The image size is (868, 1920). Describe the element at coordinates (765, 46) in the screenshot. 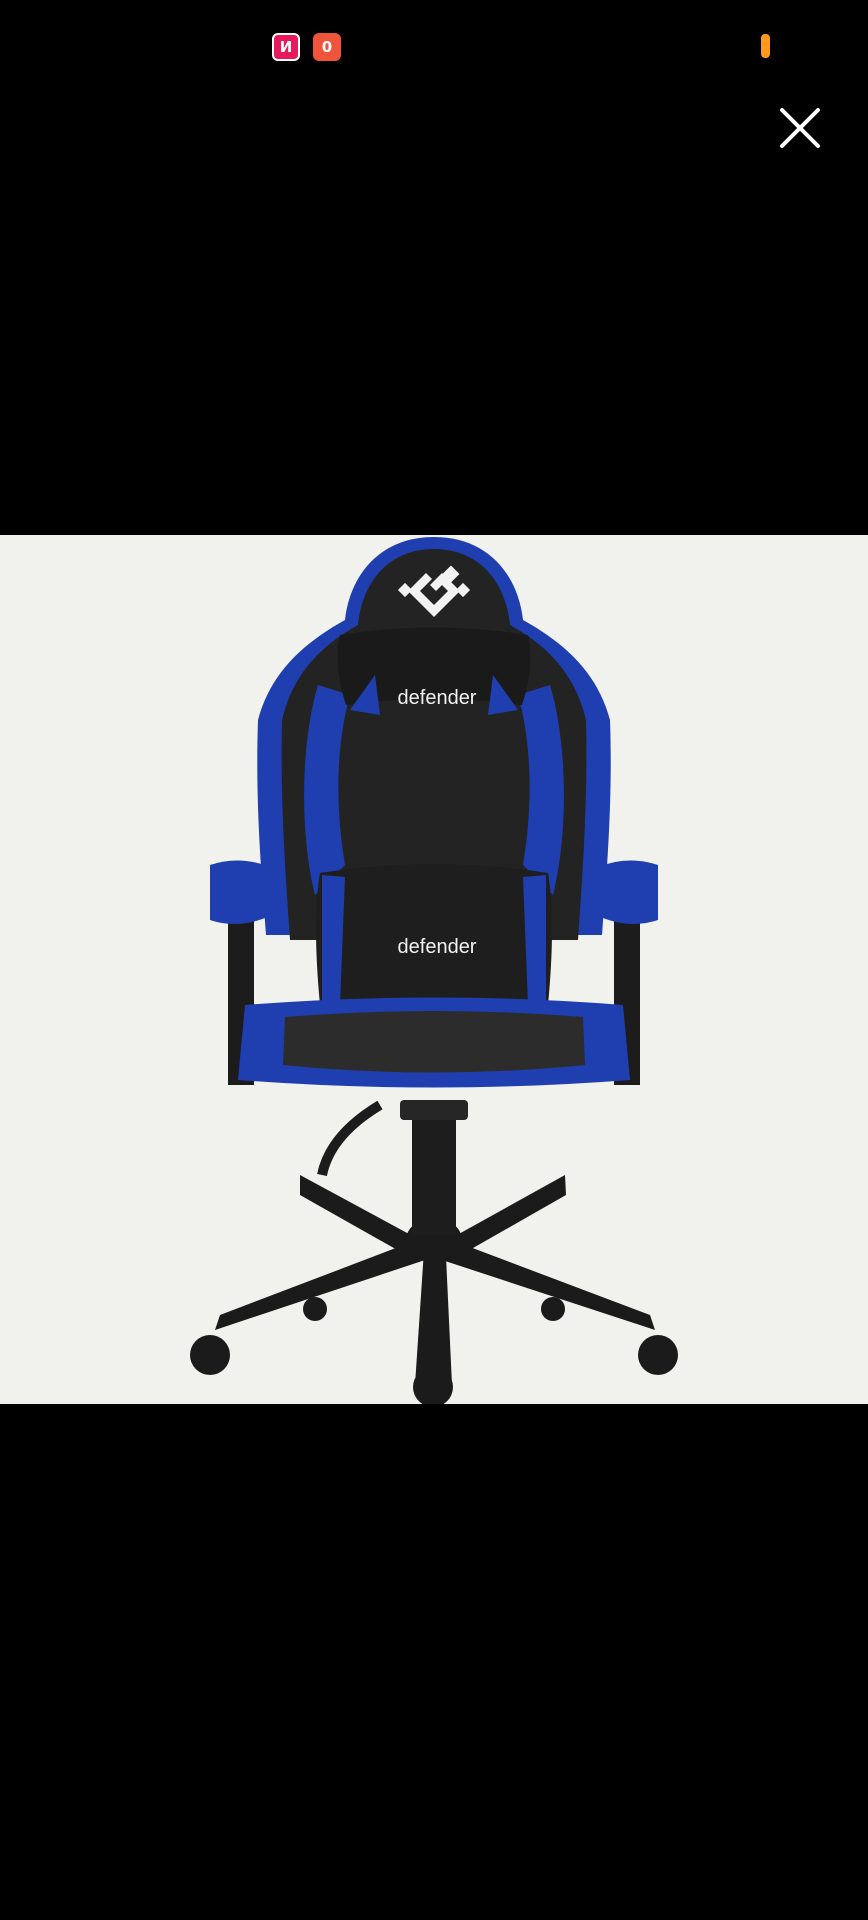

I see `battery-indicator` at that location.